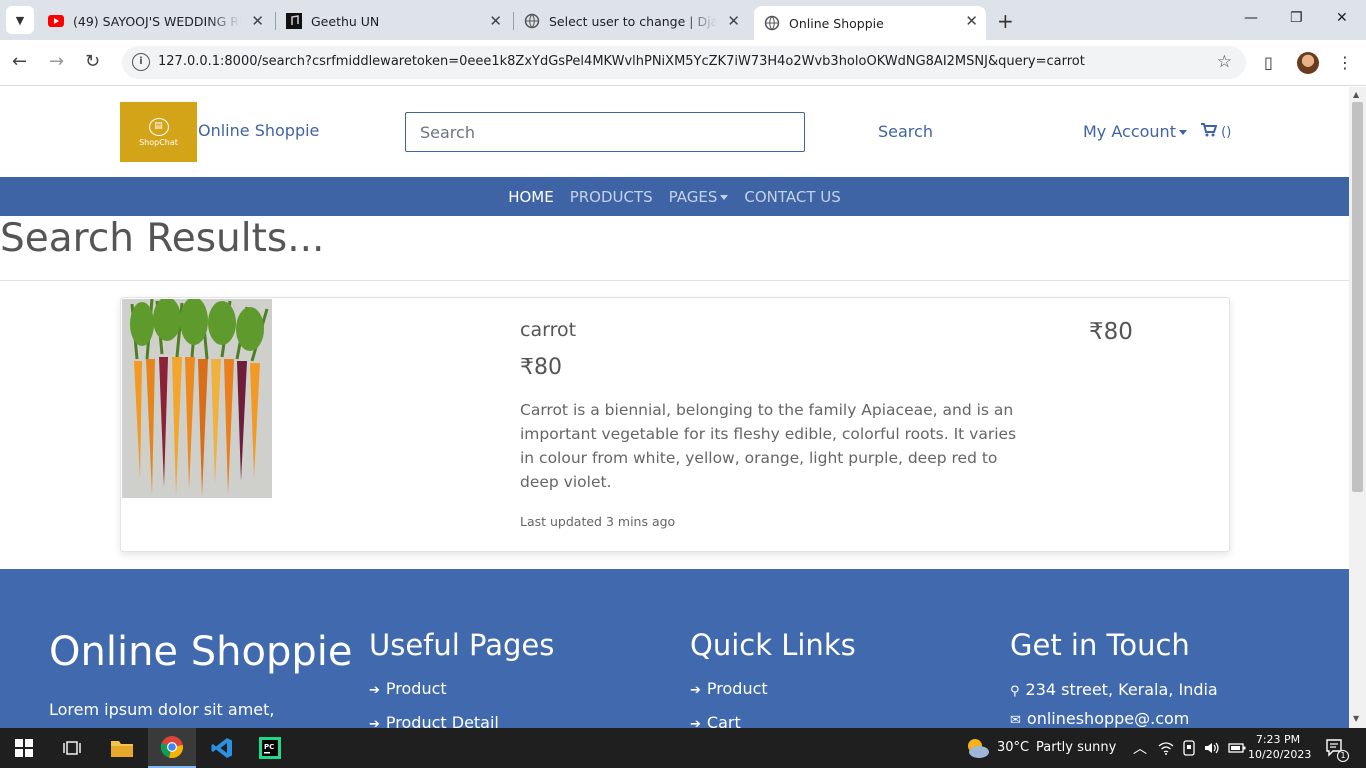  I want to click on chevron-down-icon: ▼, so click(20, 20).